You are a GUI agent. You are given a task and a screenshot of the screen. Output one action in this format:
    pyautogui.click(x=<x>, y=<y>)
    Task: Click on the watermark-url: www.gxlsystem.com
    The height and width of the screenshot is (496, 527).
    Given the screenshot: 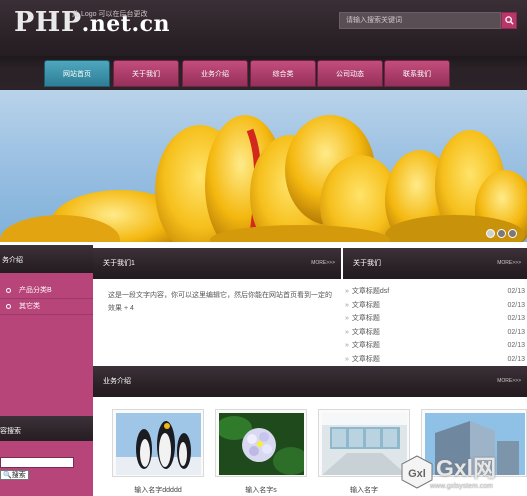 What is the action you would take?
    pyautogui.click(x=462, y=486)
    